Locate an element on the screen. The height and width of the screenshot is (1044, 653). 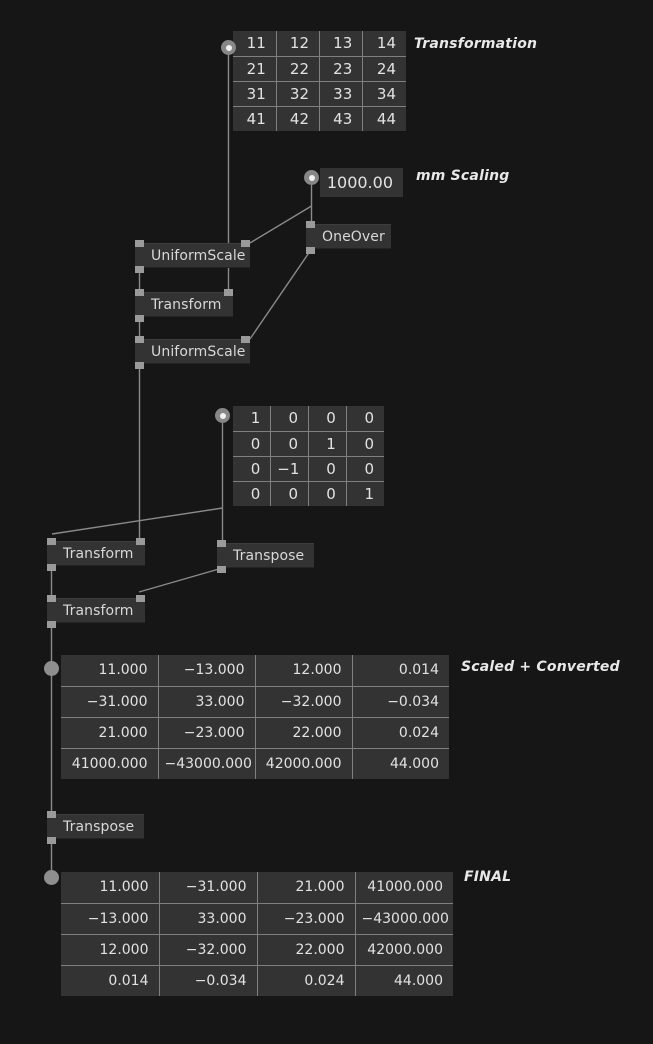
node-transform-3: Transform is located at coordinates (96, 610).